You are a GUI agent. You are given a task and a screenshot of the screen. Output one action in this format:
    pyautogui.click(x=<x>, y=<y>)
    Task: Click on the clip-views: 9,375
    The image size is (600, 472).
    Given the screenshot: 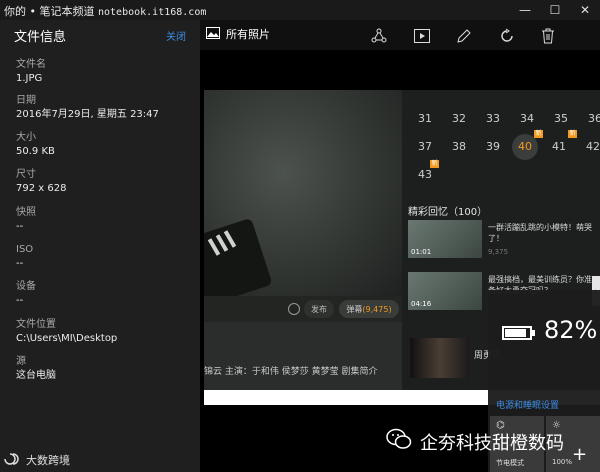 What is the action you would take?
    pyautogui.click(x=498, y=252)
    